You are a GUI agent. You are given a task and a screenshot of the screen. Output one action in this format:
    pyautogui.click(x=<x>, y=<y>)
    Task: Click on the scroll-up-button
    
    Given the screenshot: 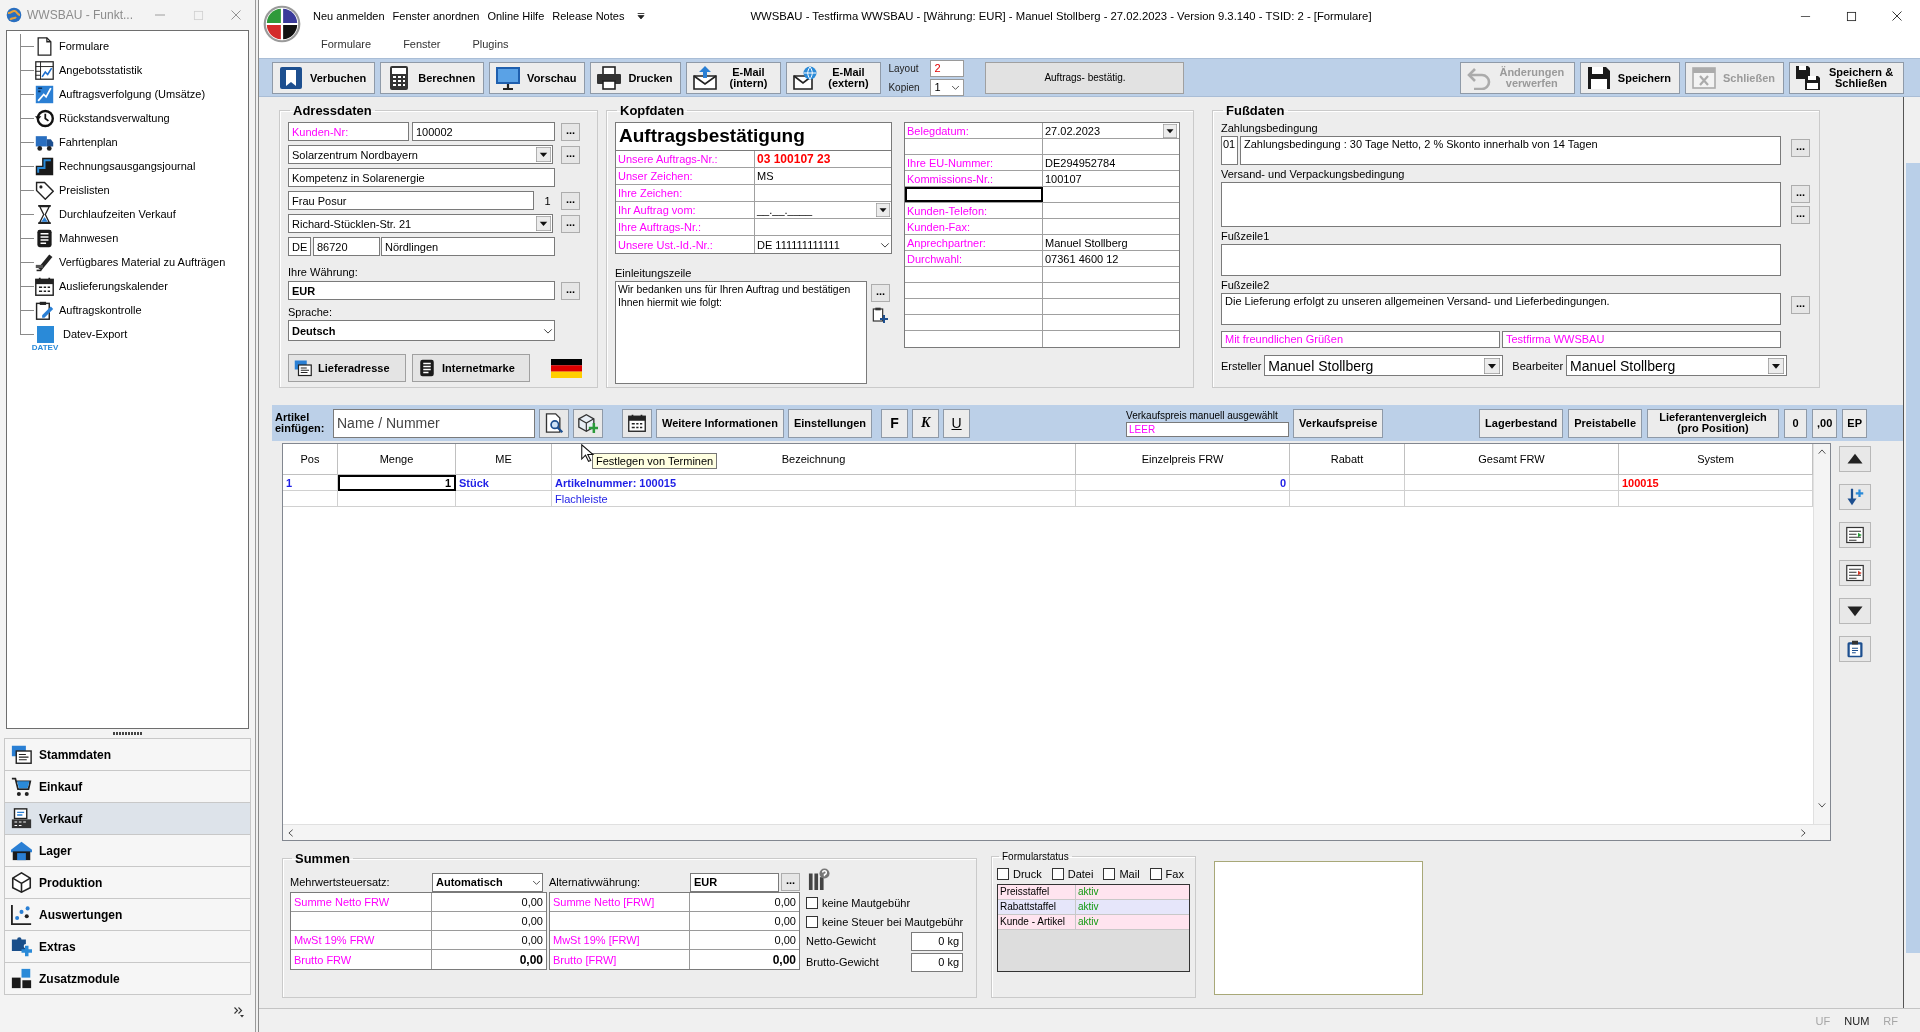 What is the action you would take?
    pyautogui.click(x=1855, y=459)
    